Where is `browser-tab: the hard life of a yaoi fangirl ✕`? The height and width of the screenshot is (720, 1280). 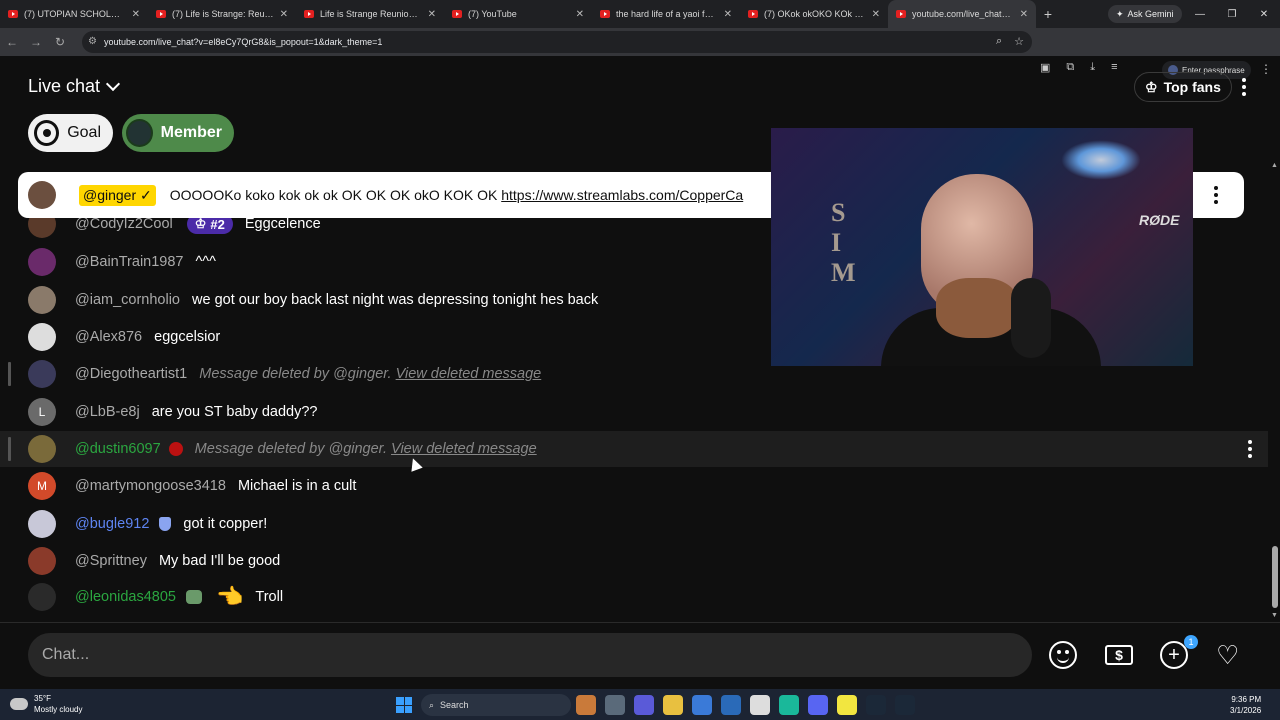
browser-tab: the hard life of a yaoi fangirl ✕ is located at coordinates (666, 14).